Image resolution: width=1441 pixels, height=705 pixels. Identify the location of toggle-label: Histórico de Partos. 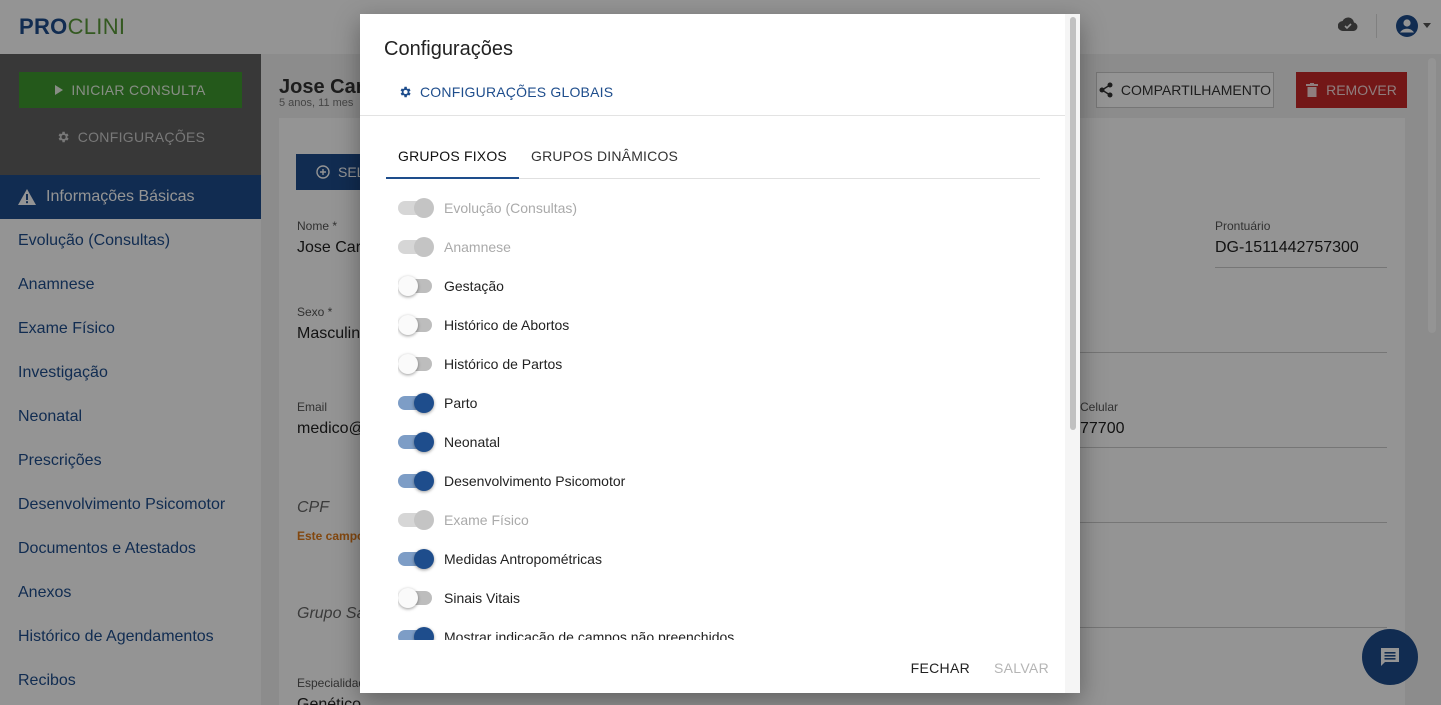
(503, 363).